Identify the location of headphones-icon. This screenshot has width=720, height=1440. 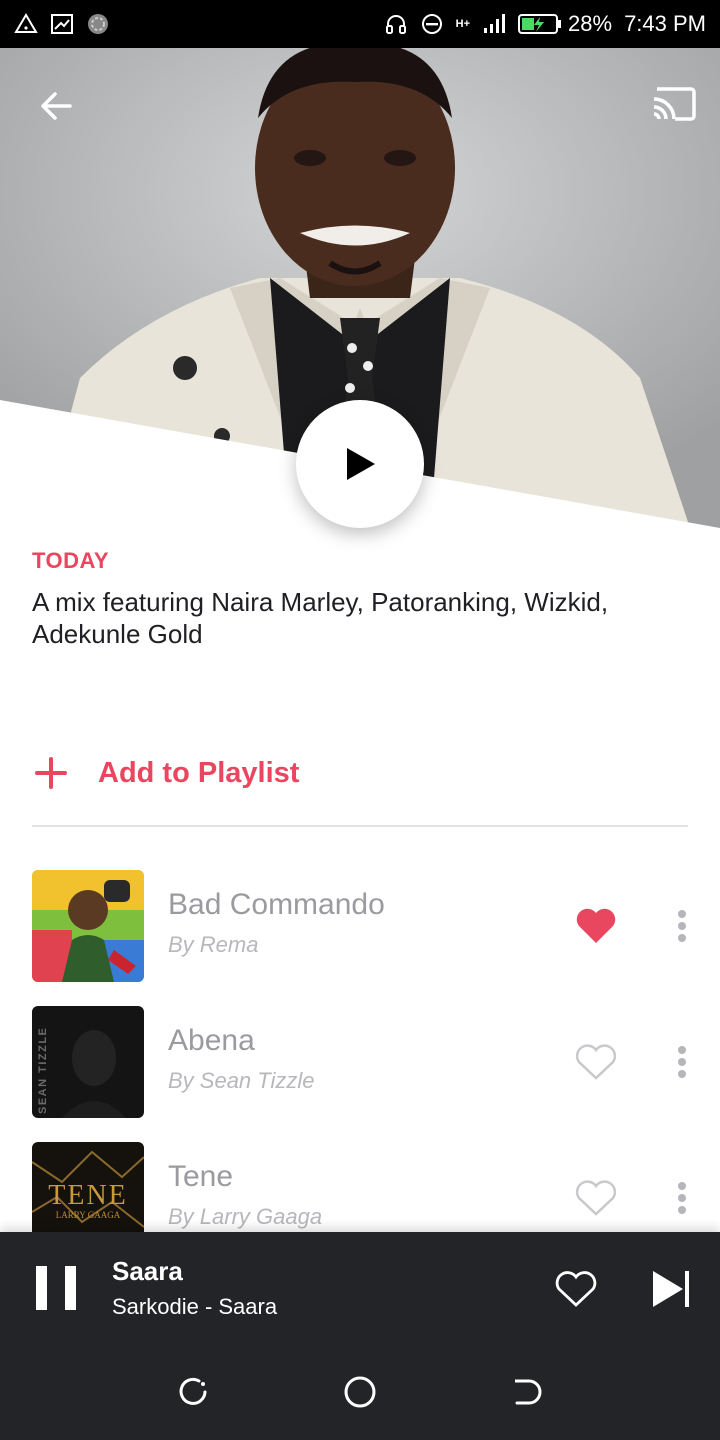
(395, 24).